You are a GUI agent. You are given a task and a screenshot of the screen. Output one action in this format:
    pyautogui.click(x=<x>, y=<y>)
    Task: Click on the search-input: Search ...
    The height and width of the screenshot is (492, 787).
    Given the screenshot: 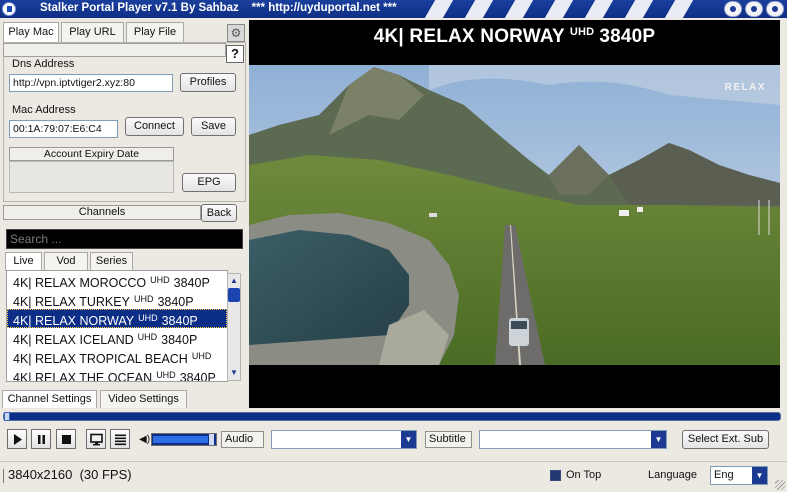 What is the action you would take?
    pyautogui.click(x=124, y=239)
    